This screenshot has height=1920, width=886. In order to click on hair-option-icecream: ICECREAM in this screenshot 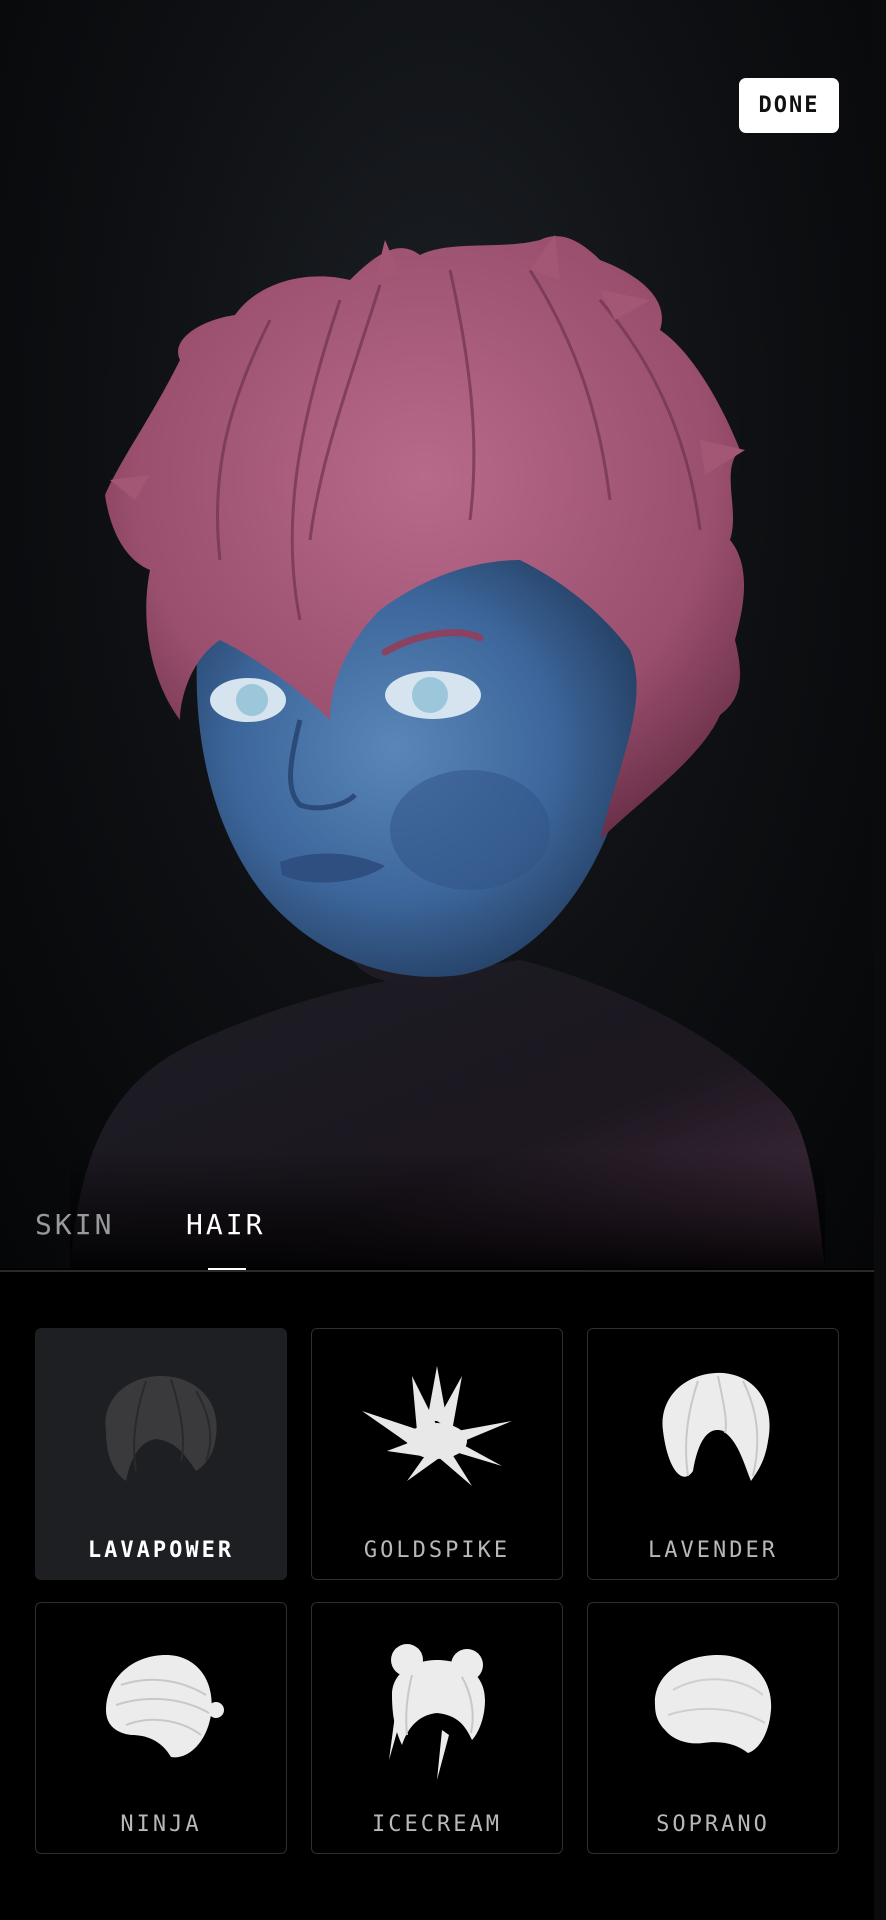, I will do `click(437, 1728)`.